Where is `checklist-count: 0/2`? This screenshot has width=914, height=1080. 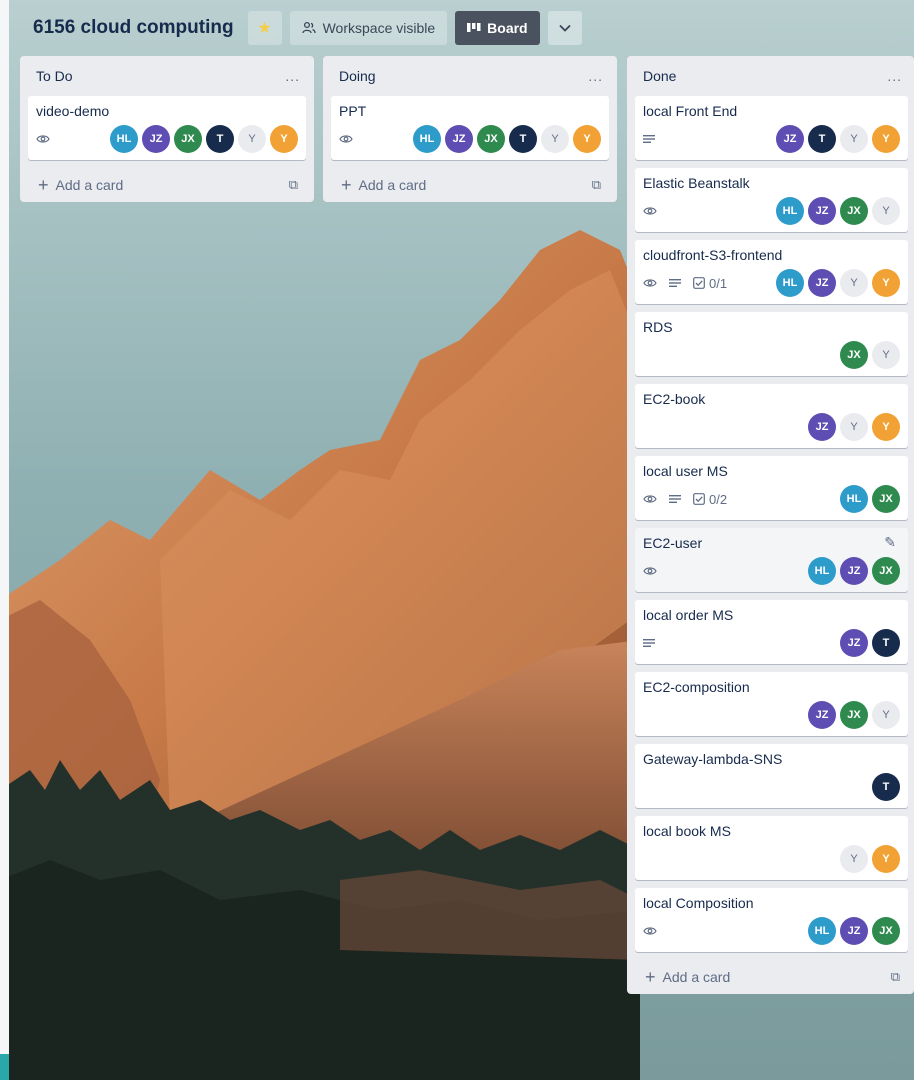 checklist-count: 0/2 is located at coordinates (718, 499).